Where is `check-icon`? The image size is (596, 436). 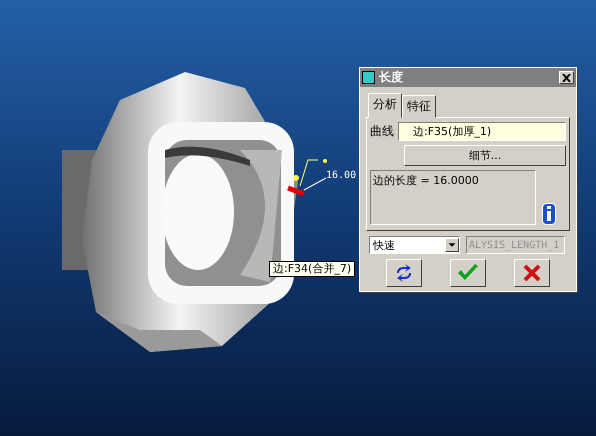 check-icon is located at coordinates (468, 273).